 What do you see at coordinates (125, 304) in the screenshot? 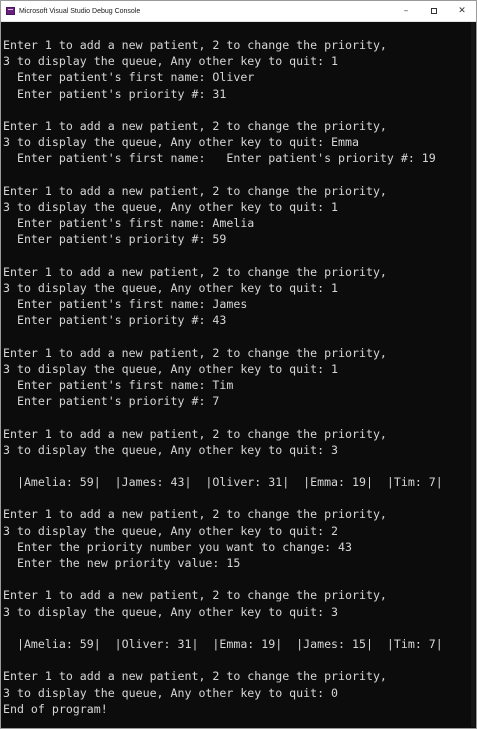
I see `console-line: Enter patient's first name: James` at bounding box center [125, 304].